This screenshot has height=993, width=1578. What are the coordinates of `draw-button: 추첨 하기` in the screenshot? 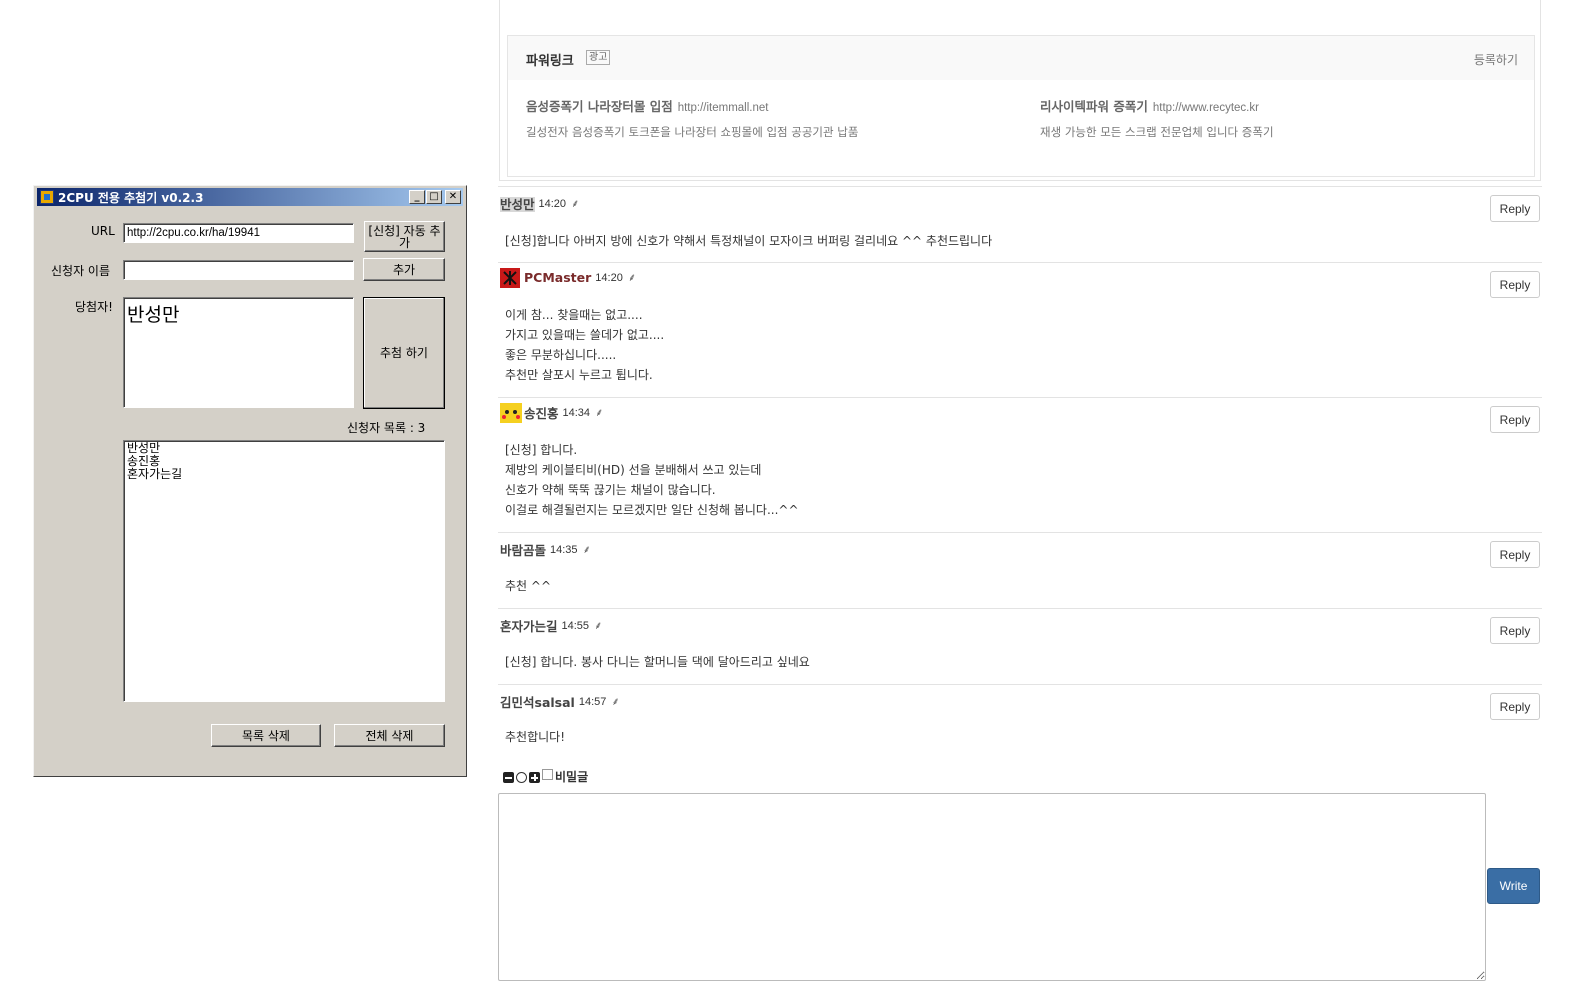 It's located at (404, 353).